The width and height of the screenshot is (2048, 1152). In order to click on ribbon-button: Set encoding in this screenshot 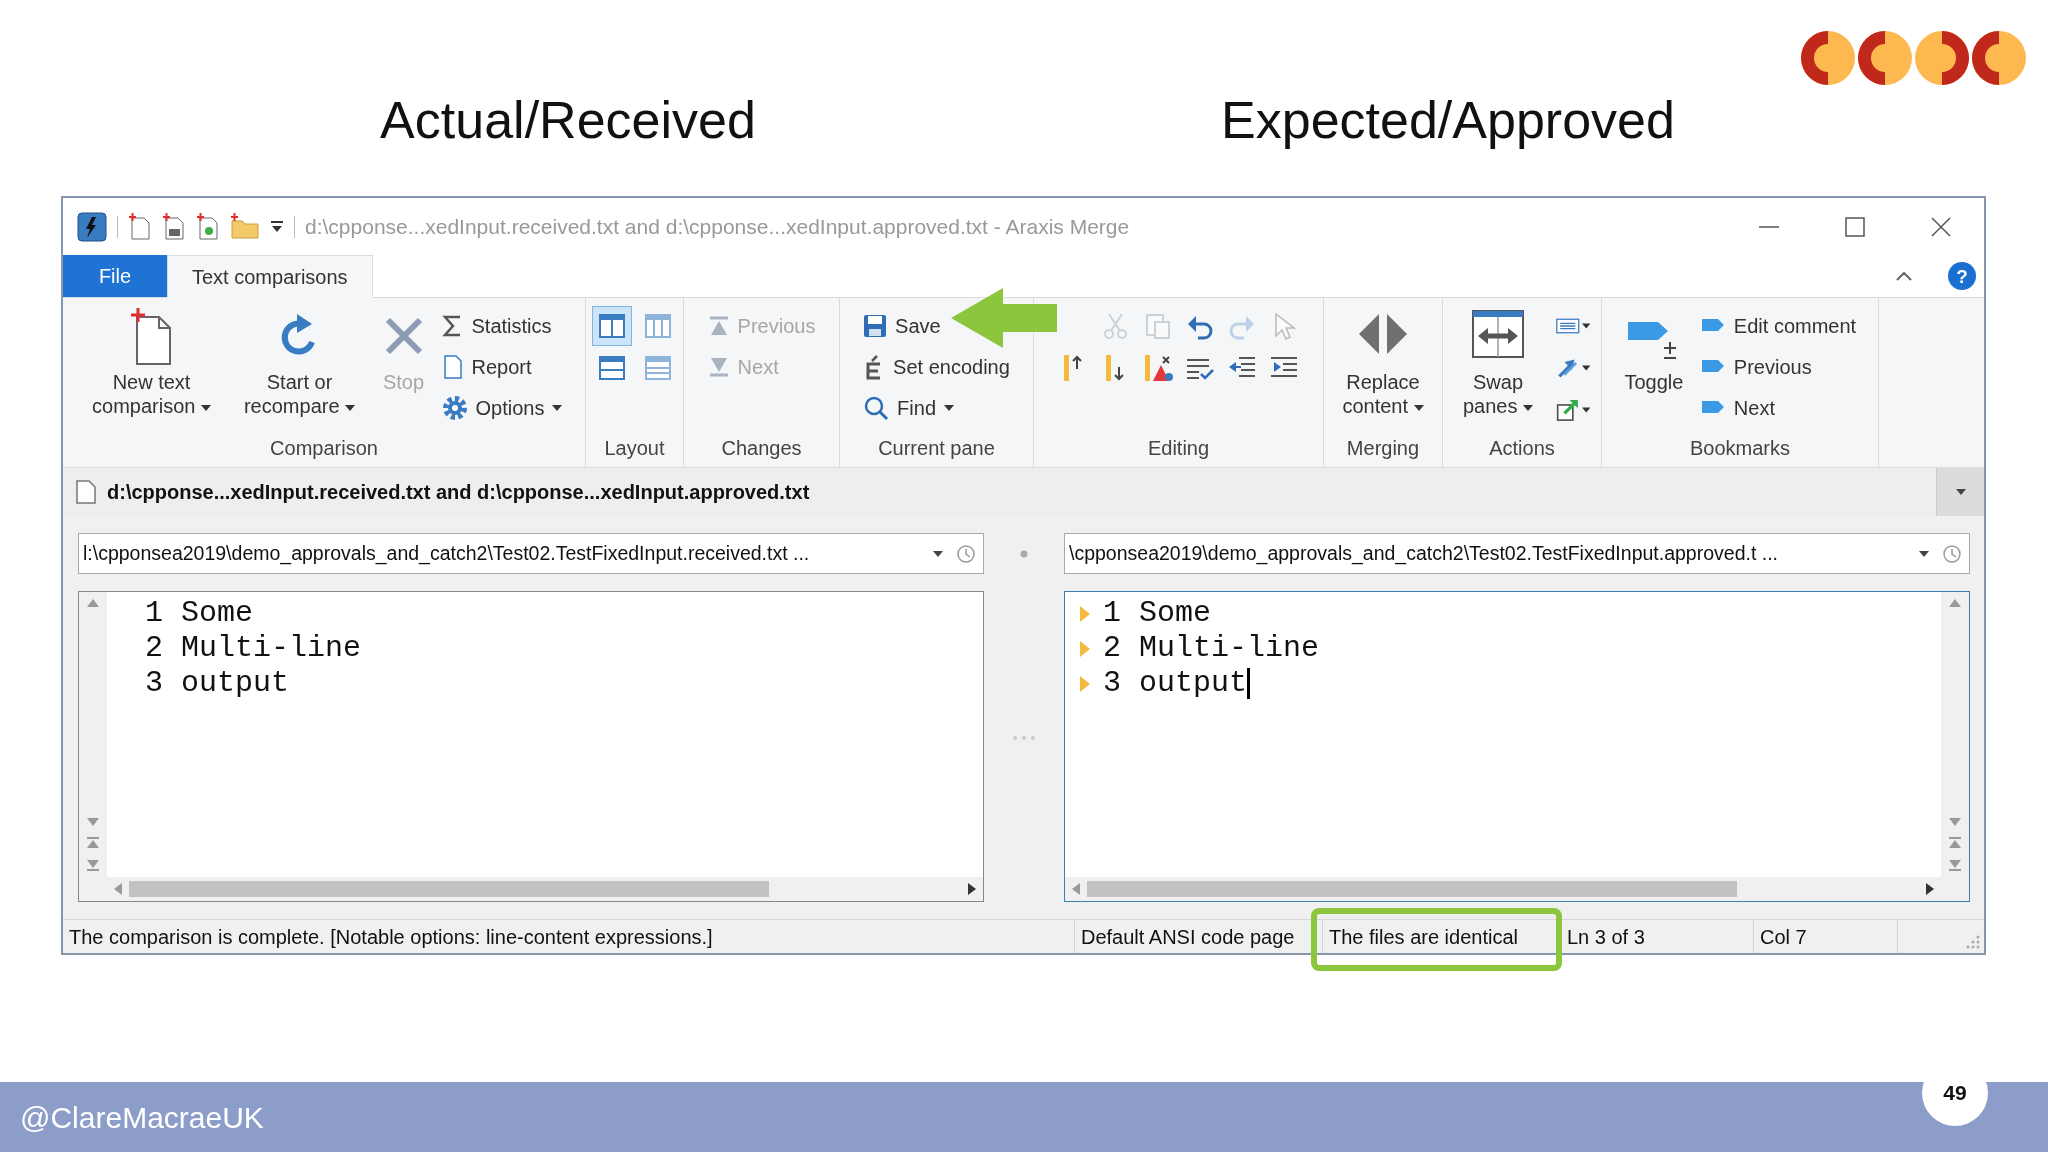, I will do `click(936, 367)`.